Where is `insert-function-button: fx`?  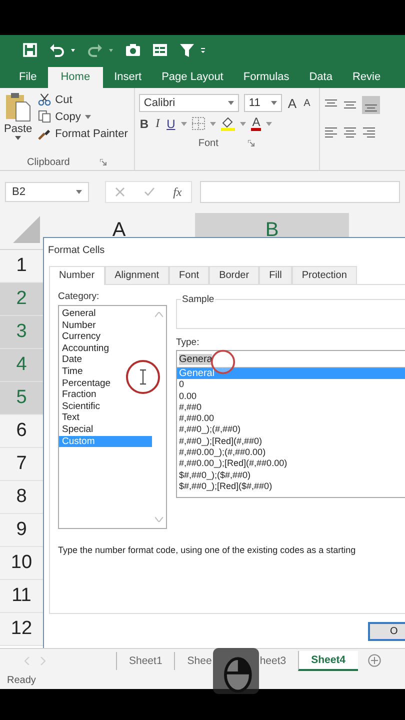 insert-function-button: fx is located at coordinates (177, 192).